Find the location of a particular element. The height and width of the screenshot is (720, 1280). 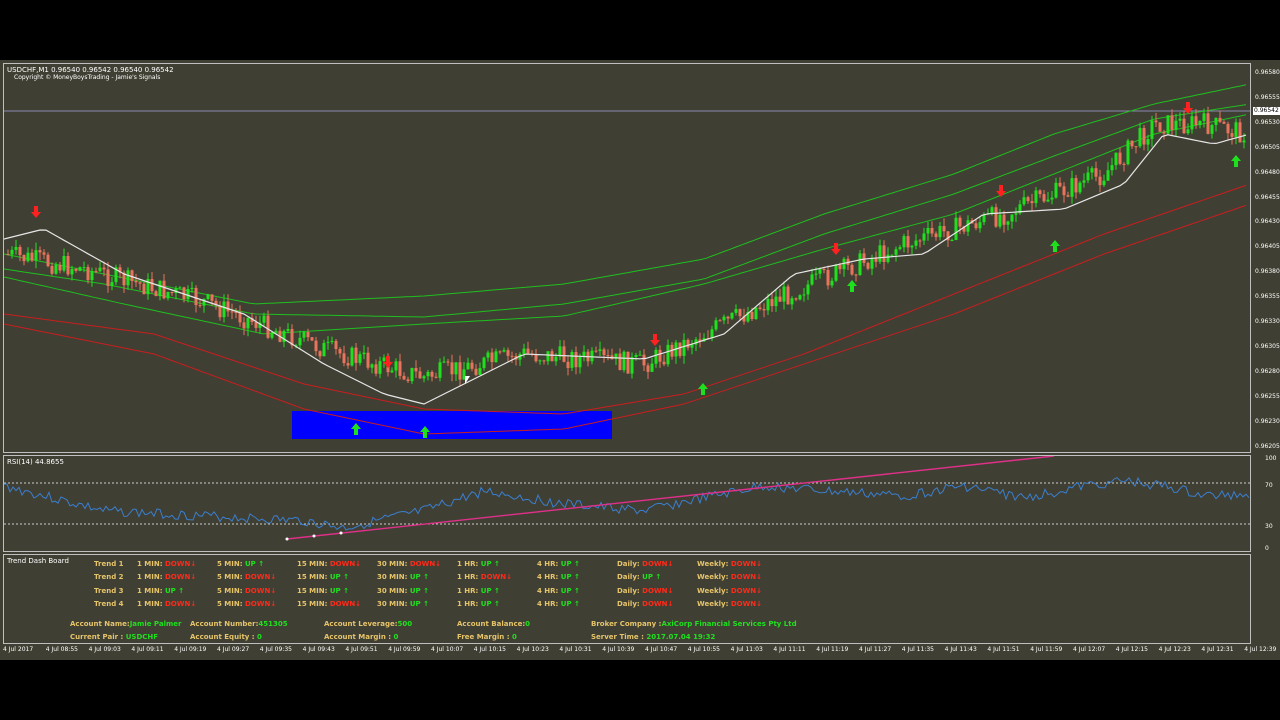

trend-row-name: Trend 1 is located at coordinates (109, 564).